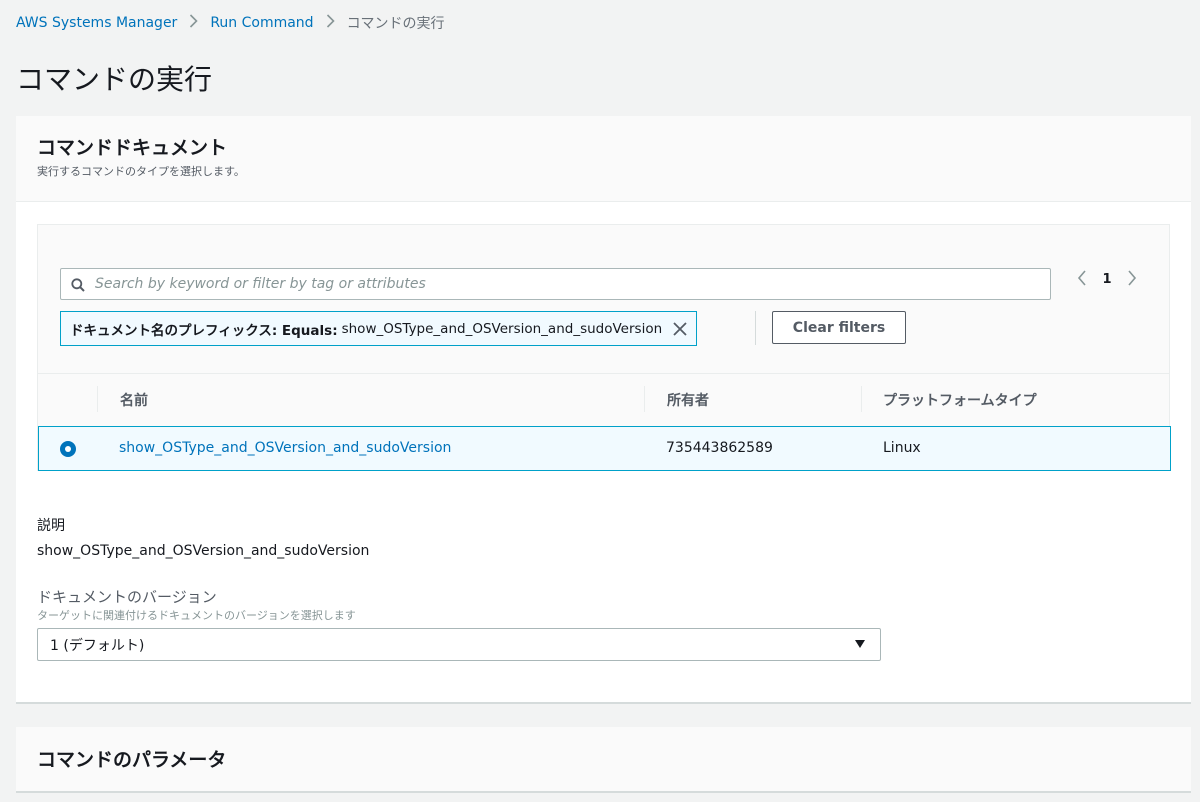 This screenshot has width=1200, height=802. What do you see at coordinates (603, 399) in the screenshot?
I see `table-header: 名前 所有者 プラットフォームタイプ` at bounding box center [603, 399].